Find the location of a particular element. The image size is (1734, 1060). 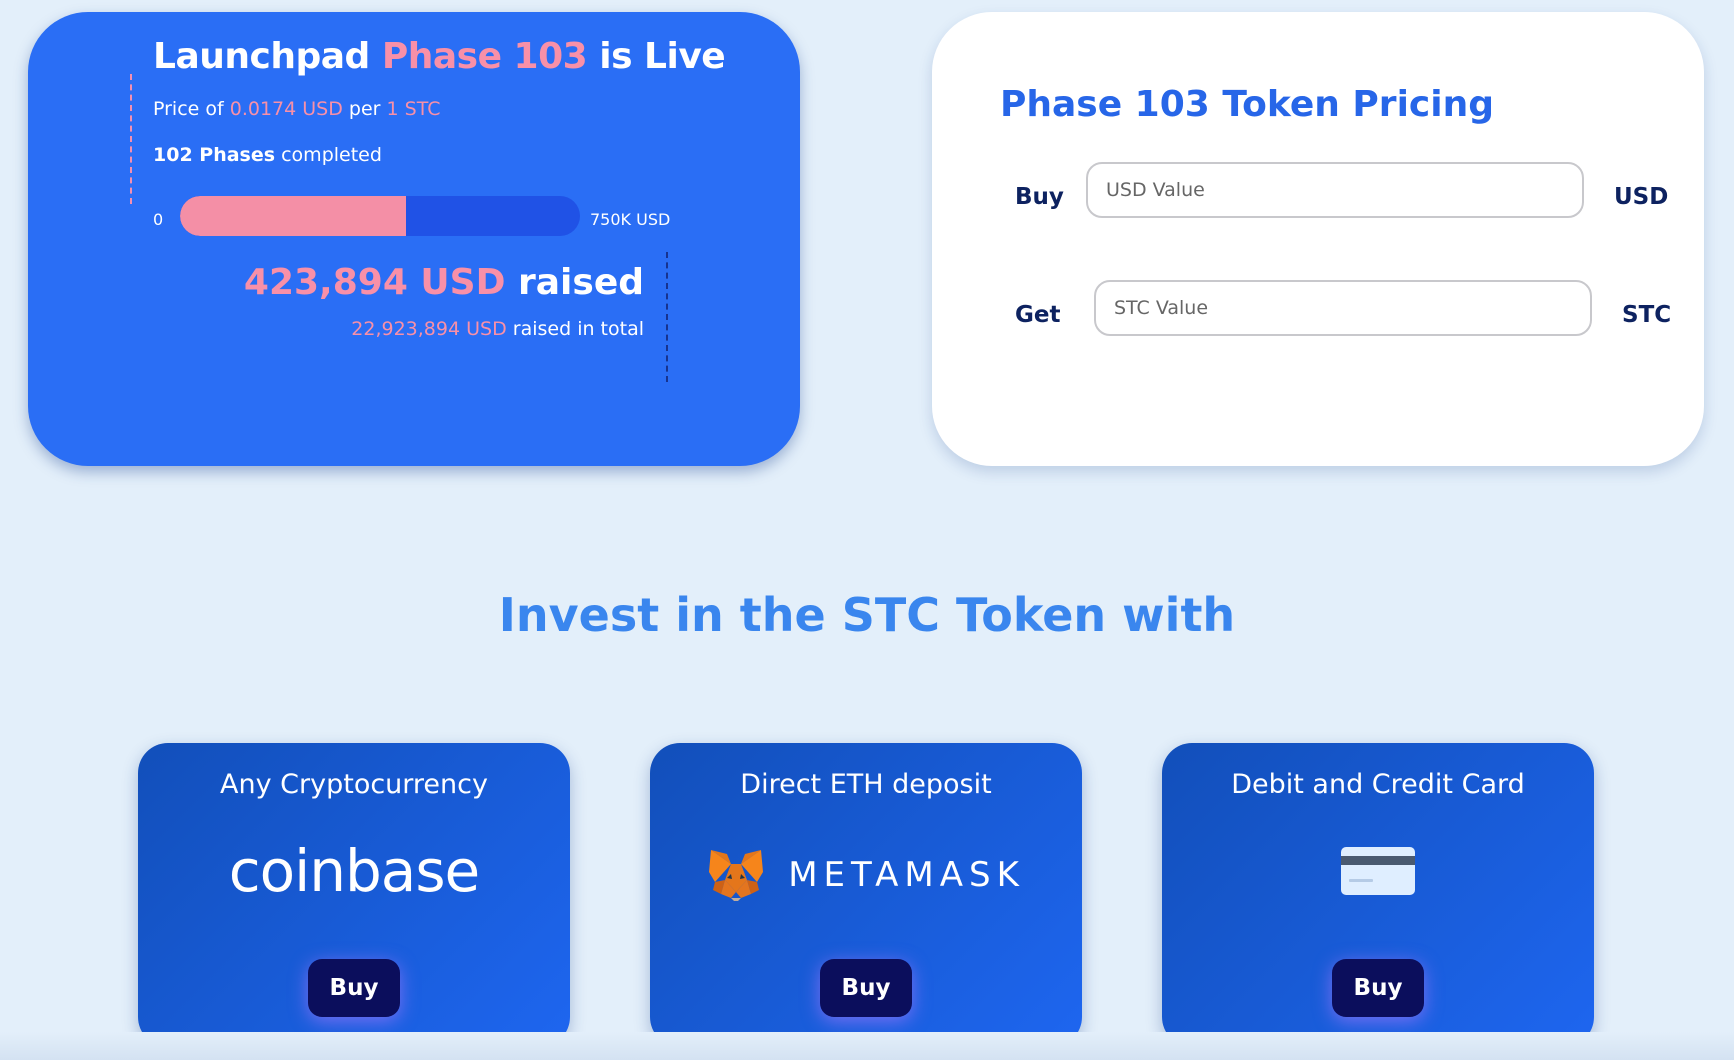

buy-card-button: Buy is located at coordinates (1378, 988).